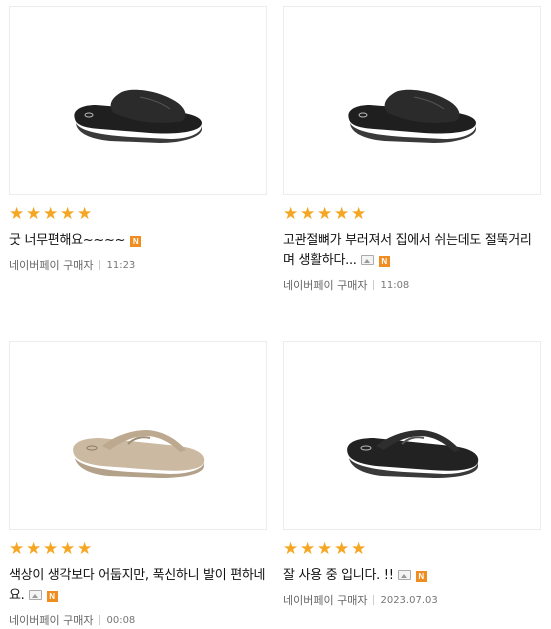 The height and width of the screenshot is (629, 551). Describe the element at coordinates (121, 265) in the screenshot. I see `review-time: 11:23` at that location.